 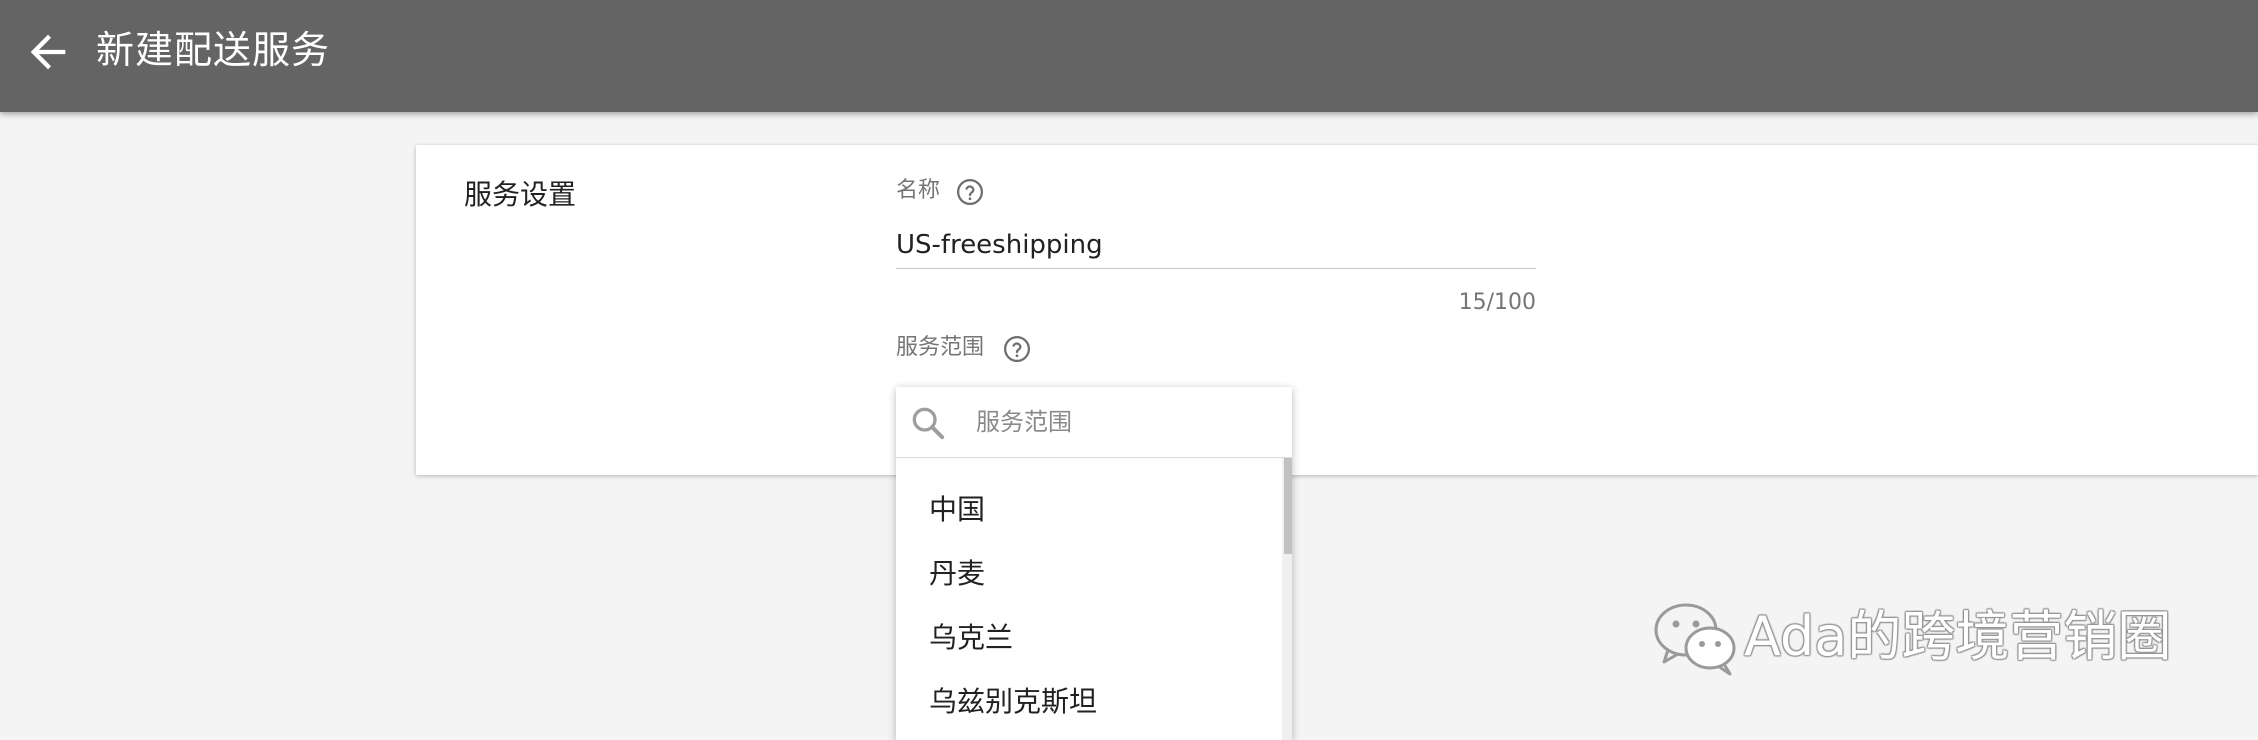 What do you see at coordinates (1013, 701) in the screenshot?
I see `option-label: 乌兹别克斯坦` at bounding box center [1013, 701].